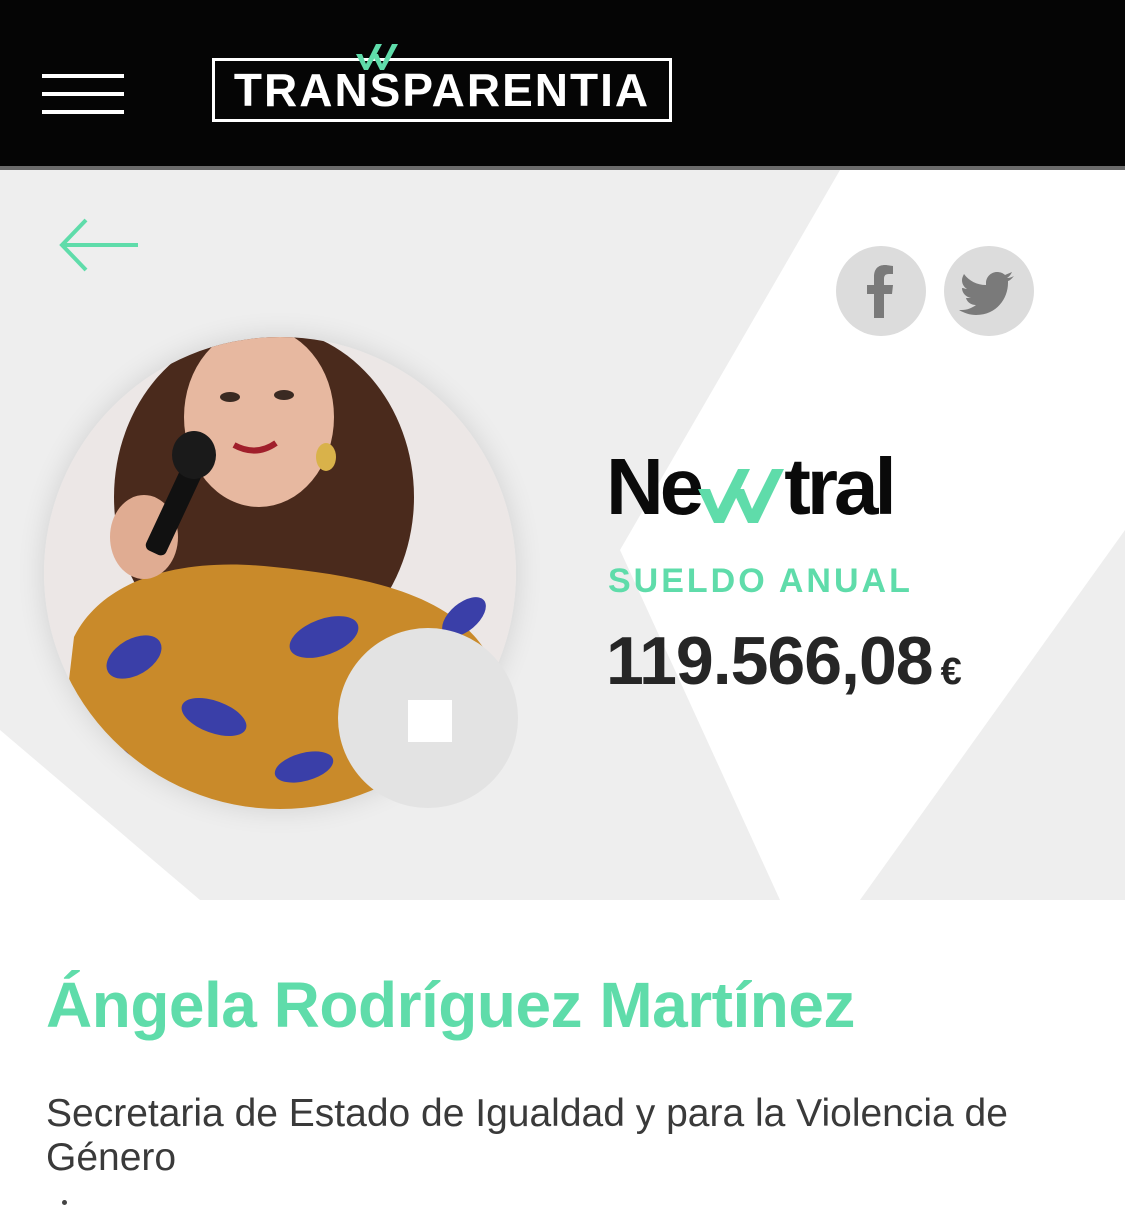 This screenshot has width=1125, height=1224. I want to click on facebook-share-button, so click(881, 291).